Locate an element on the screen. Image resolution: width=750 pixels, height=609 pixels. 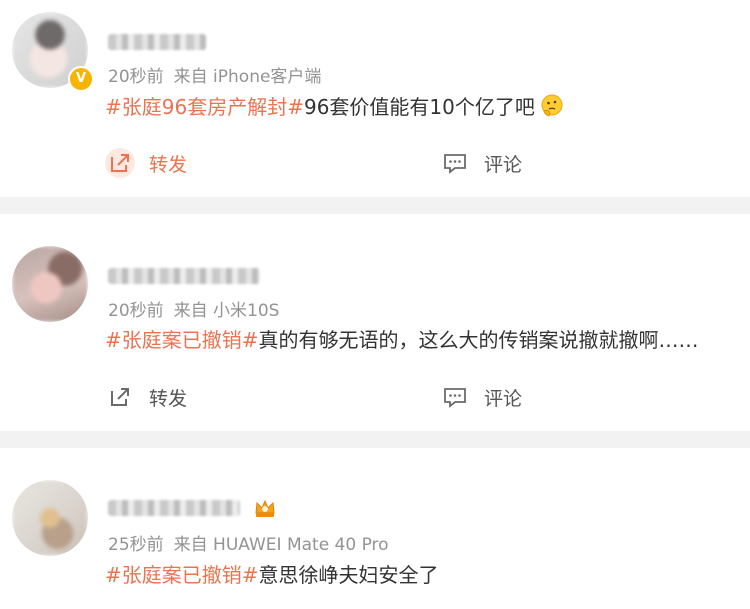
post-source: 来自 HUAWEI Mate 40 Pro is located at coordinates (281, 545).